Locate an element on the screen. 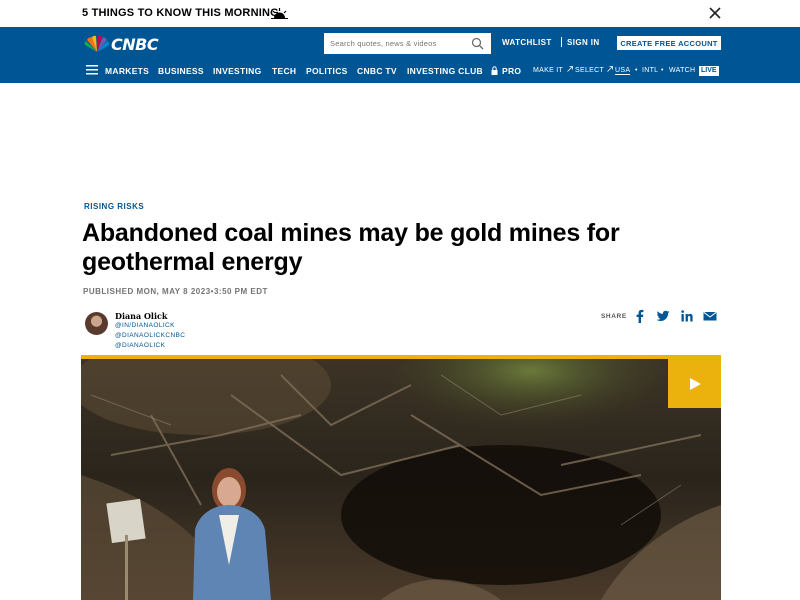 The width and height of the screenshot is (800, 600). video-accent-bar is located at coordinates (401, 357).